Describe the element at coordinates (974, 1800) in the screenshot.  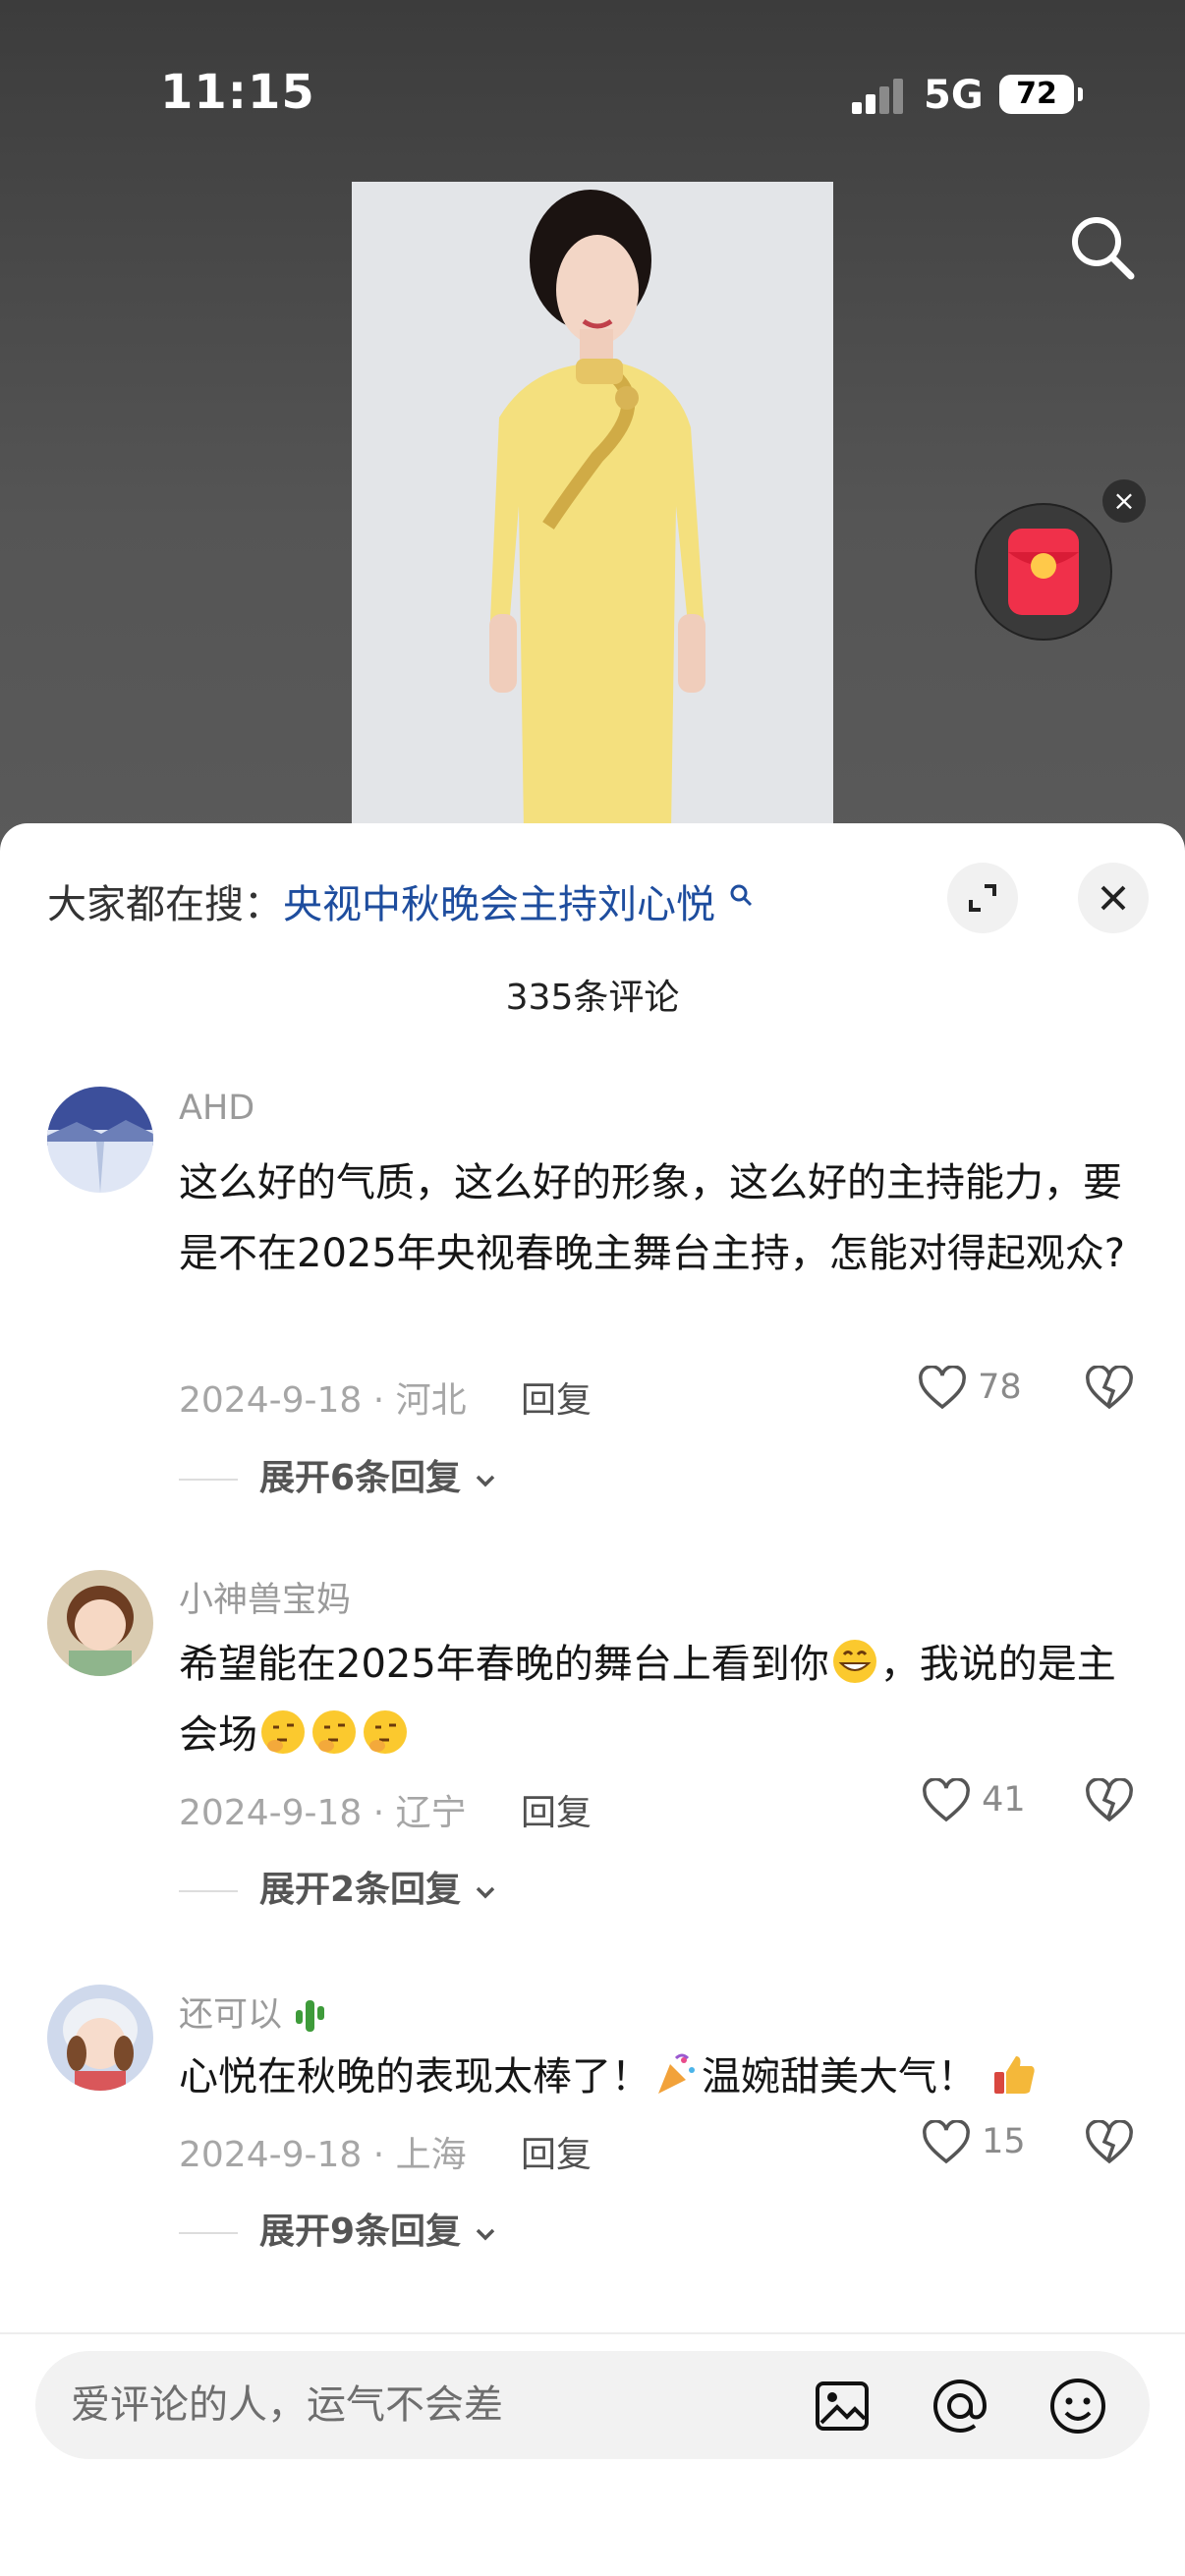
I see `like-button: 41` at that location.